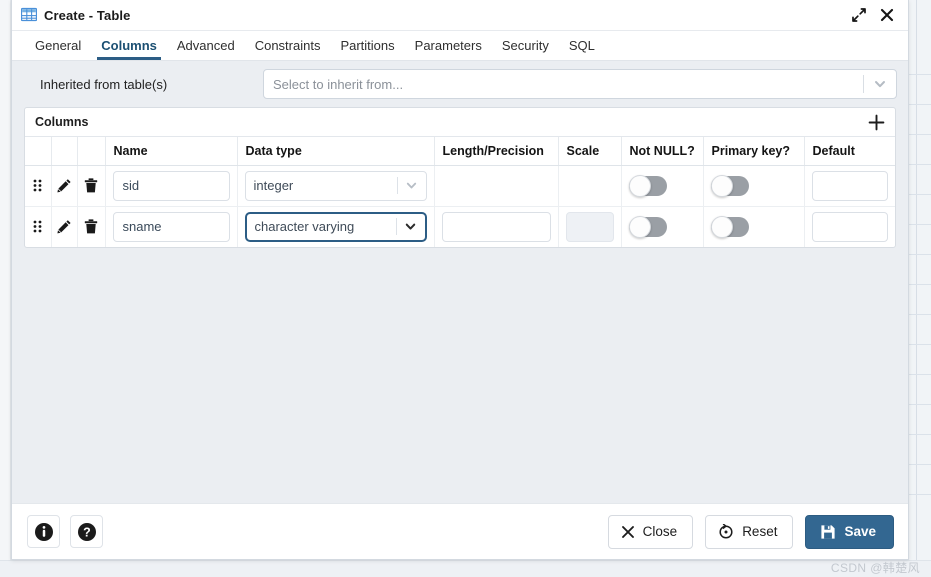 This screenshot has width=931, height=577. I want to click on tab-columns: Columns, so click(129, 45).